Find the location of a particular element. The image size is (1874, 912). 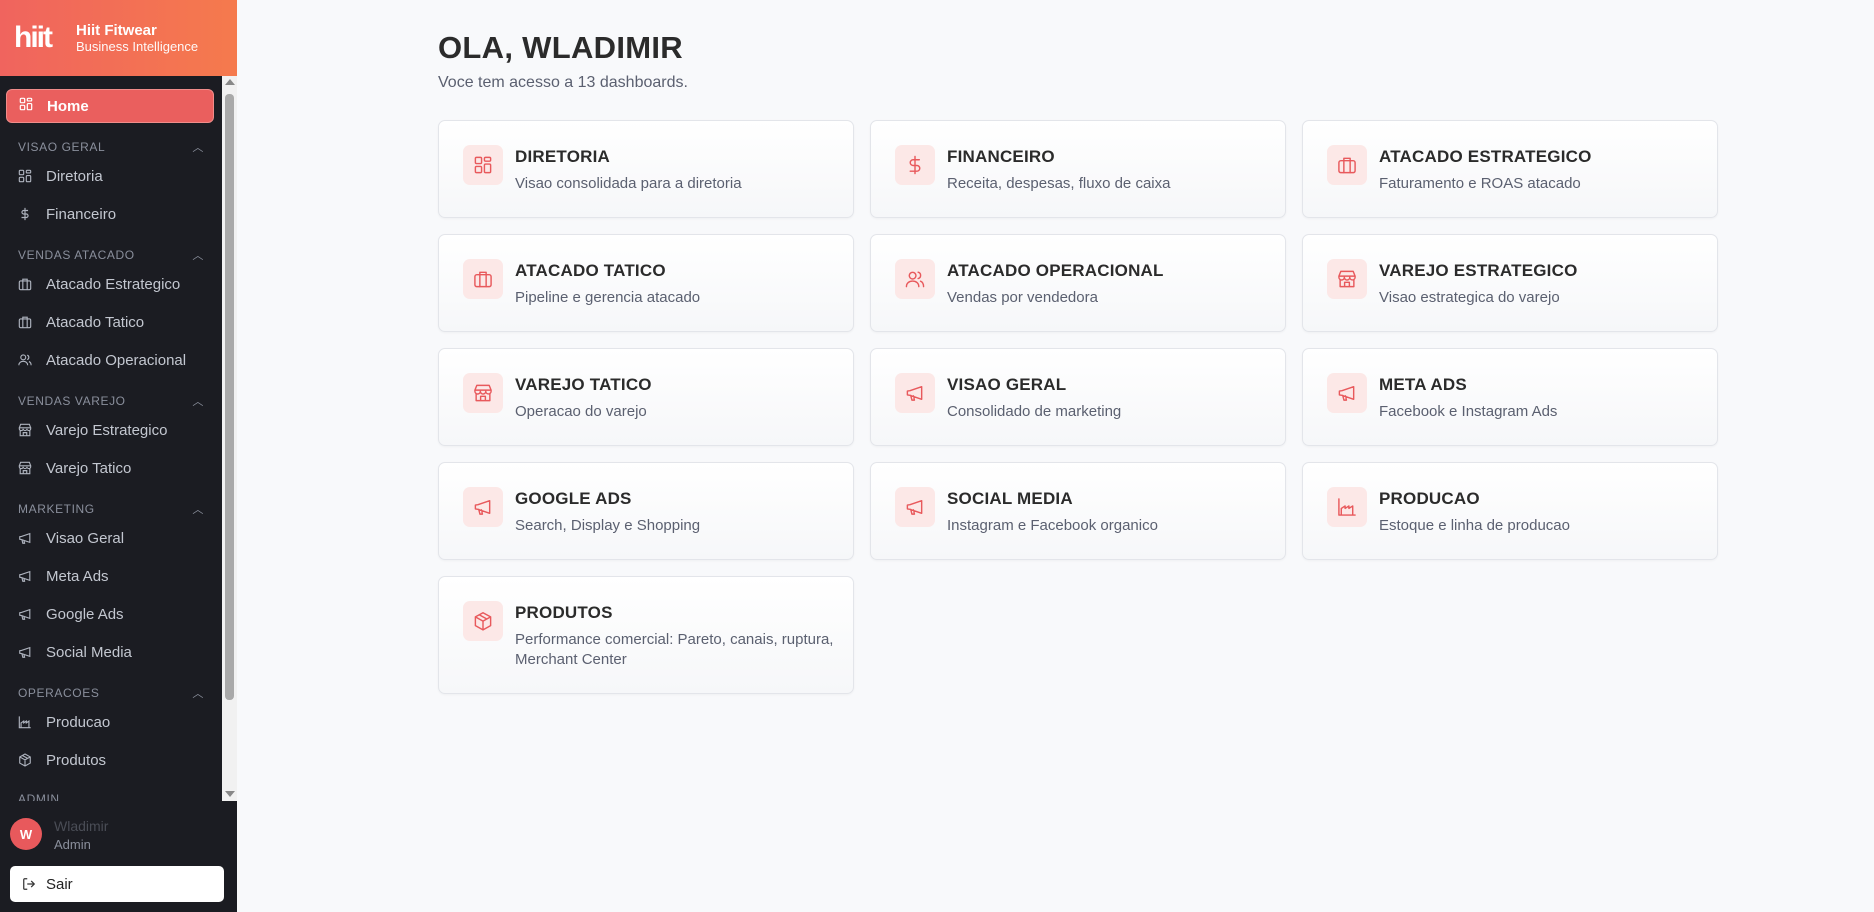

sidebar-item-label: Visao Geral is located at coordinates (85, 538).